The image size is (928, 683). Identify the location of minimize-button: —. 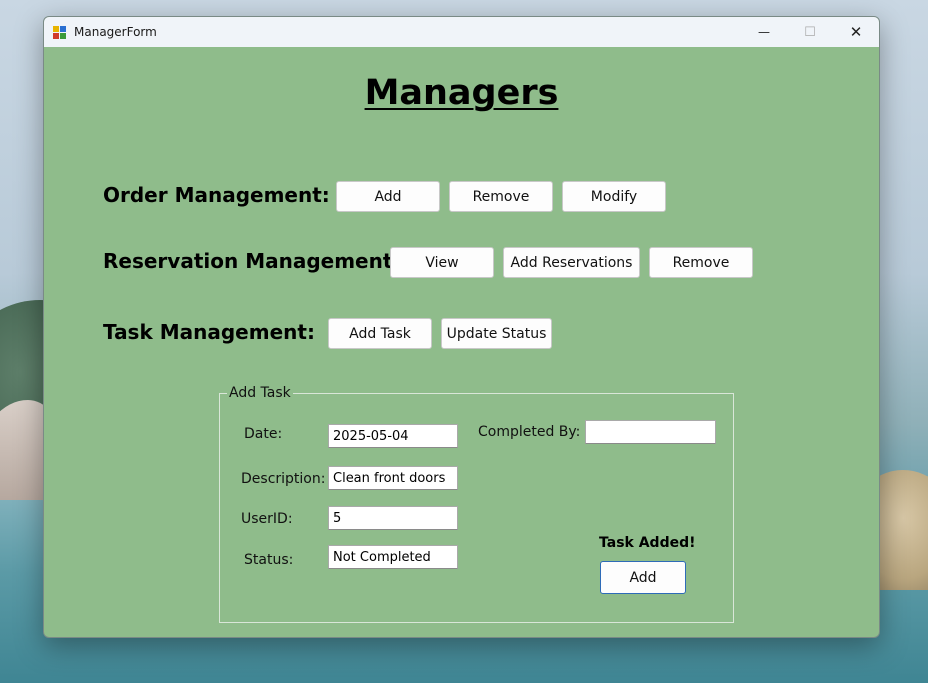
(764, 32).